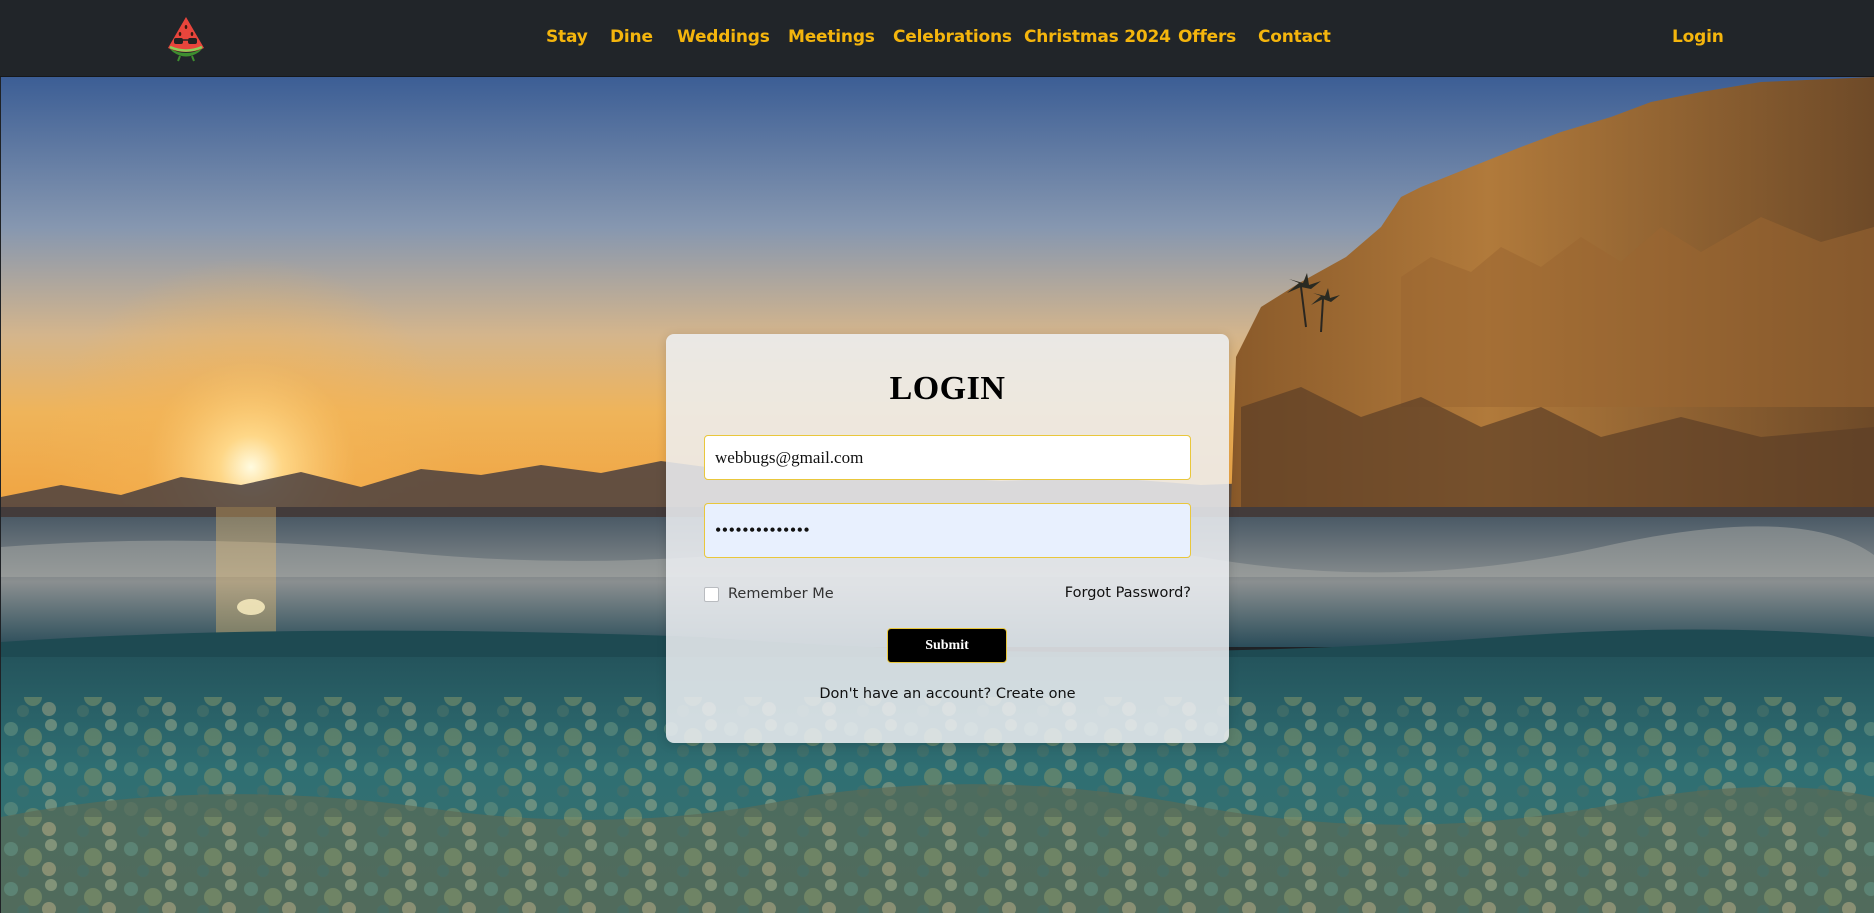 This screenshot has height=913, width=1874. I want to click on remember-me-row: Remember Me, so click(769, 594).